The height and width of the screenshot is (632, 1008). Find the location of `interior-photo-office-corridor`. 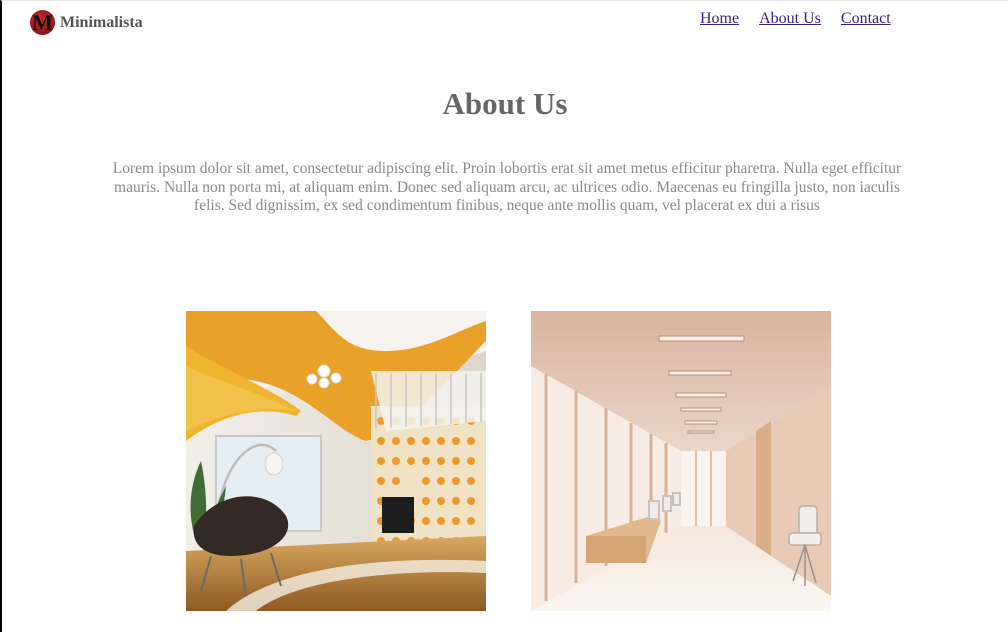

interior-photo-office-corridor is located at coordinates (681, 461).